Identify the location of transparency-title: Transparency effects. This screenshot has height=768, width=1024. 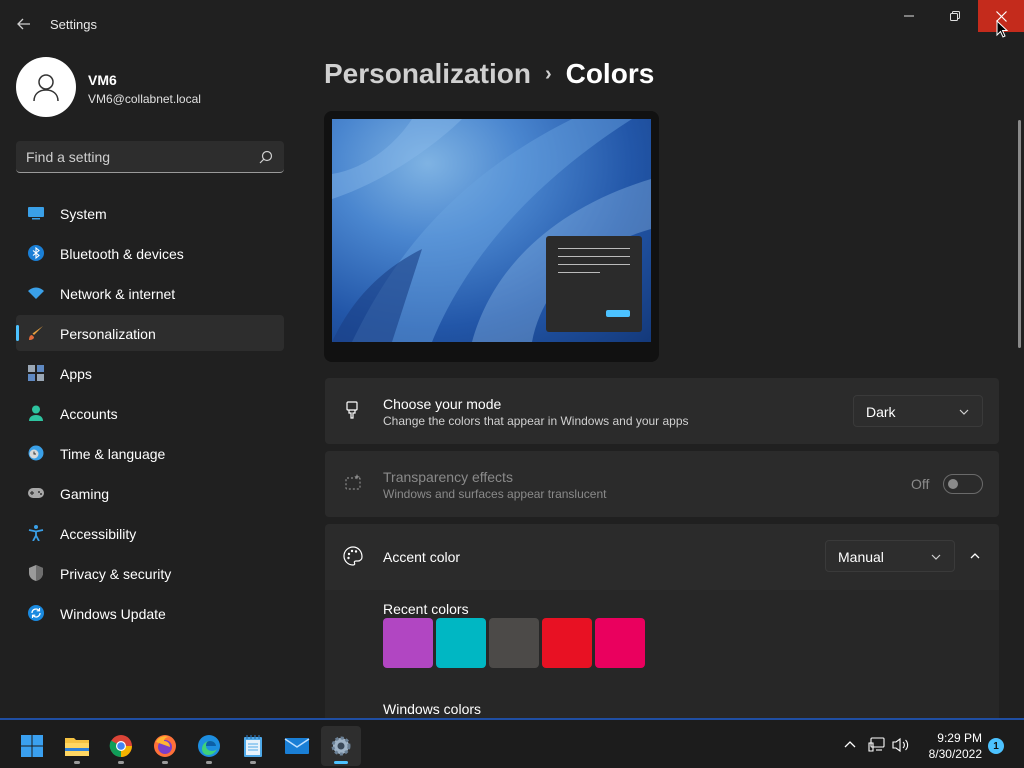
(448, 477).